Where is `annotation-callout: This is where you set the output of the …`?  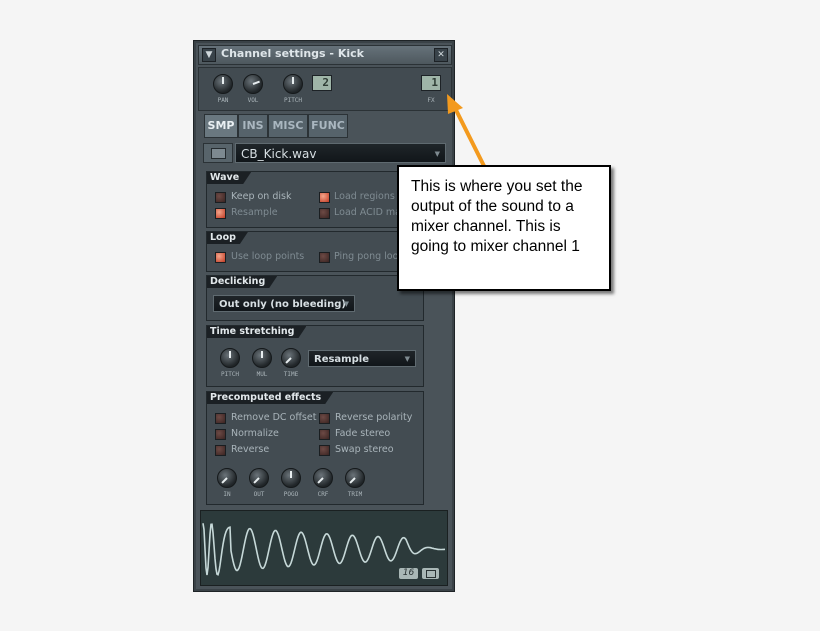 annotation-callout: This is where you set the output of the … is located at coordinates (504, 228).